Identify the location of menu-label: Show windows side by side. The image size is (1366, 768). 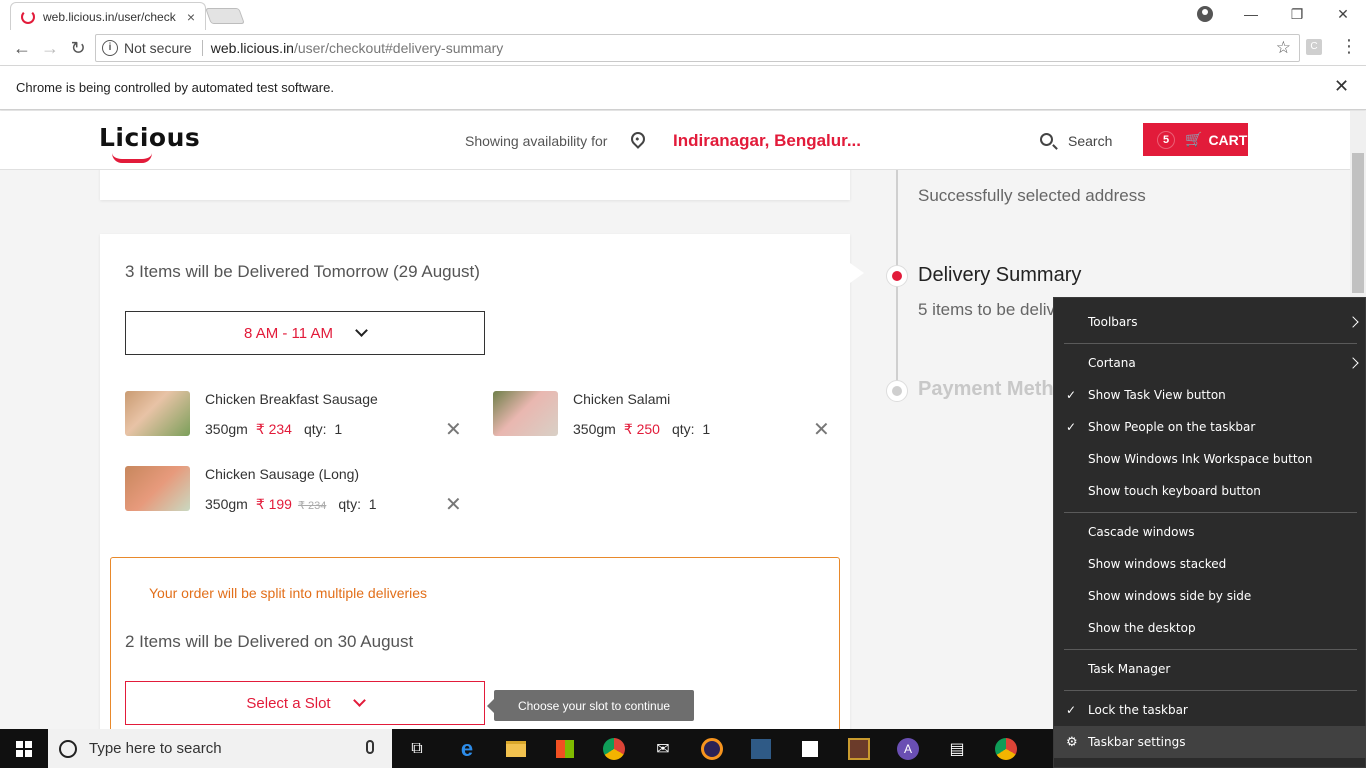
(1170, 596).